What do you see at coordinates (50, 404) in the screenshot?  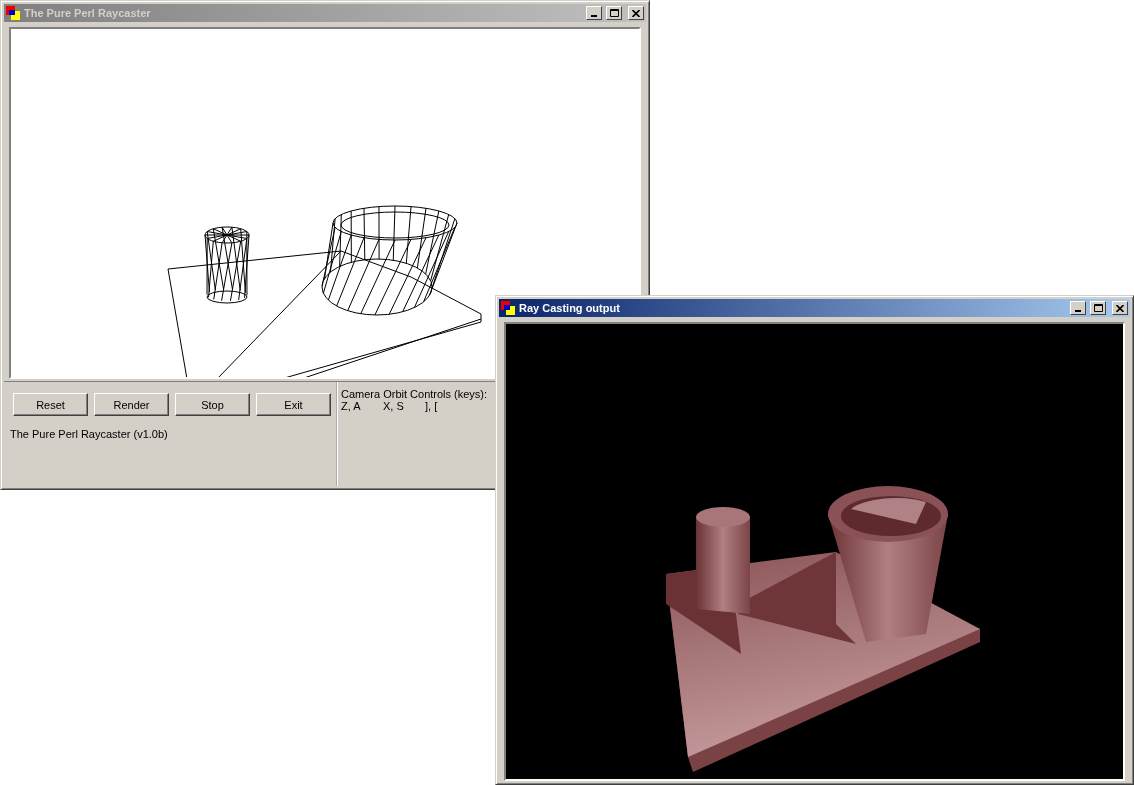 I see `toolbar-button: Reset` at bounding box center [50, 404].